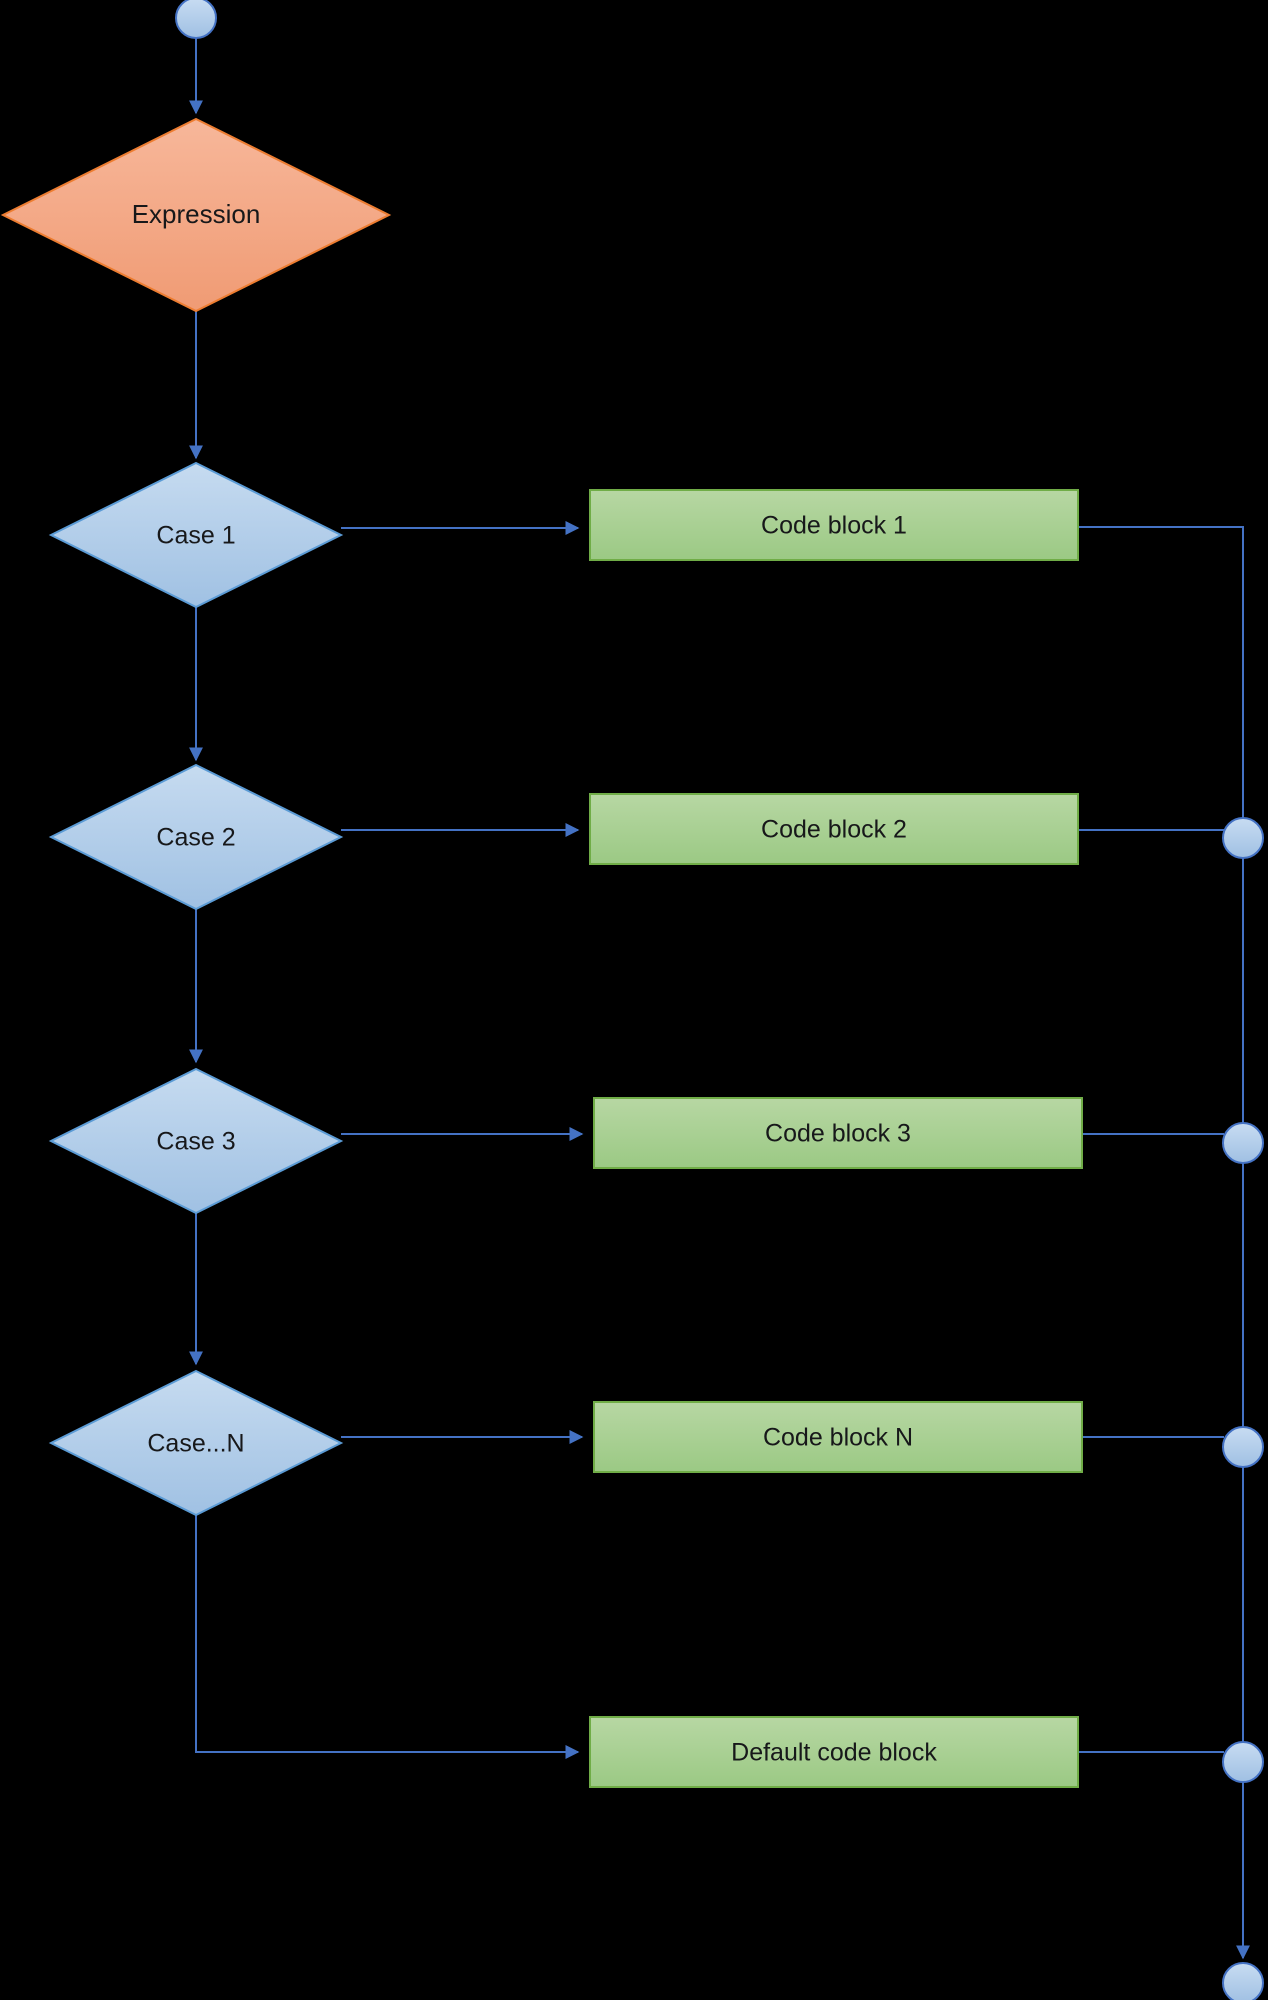 The width and height of the screenshot is (1268, 2000). I want to click on default-code-block-node: Default code block, so click(834, 1752).